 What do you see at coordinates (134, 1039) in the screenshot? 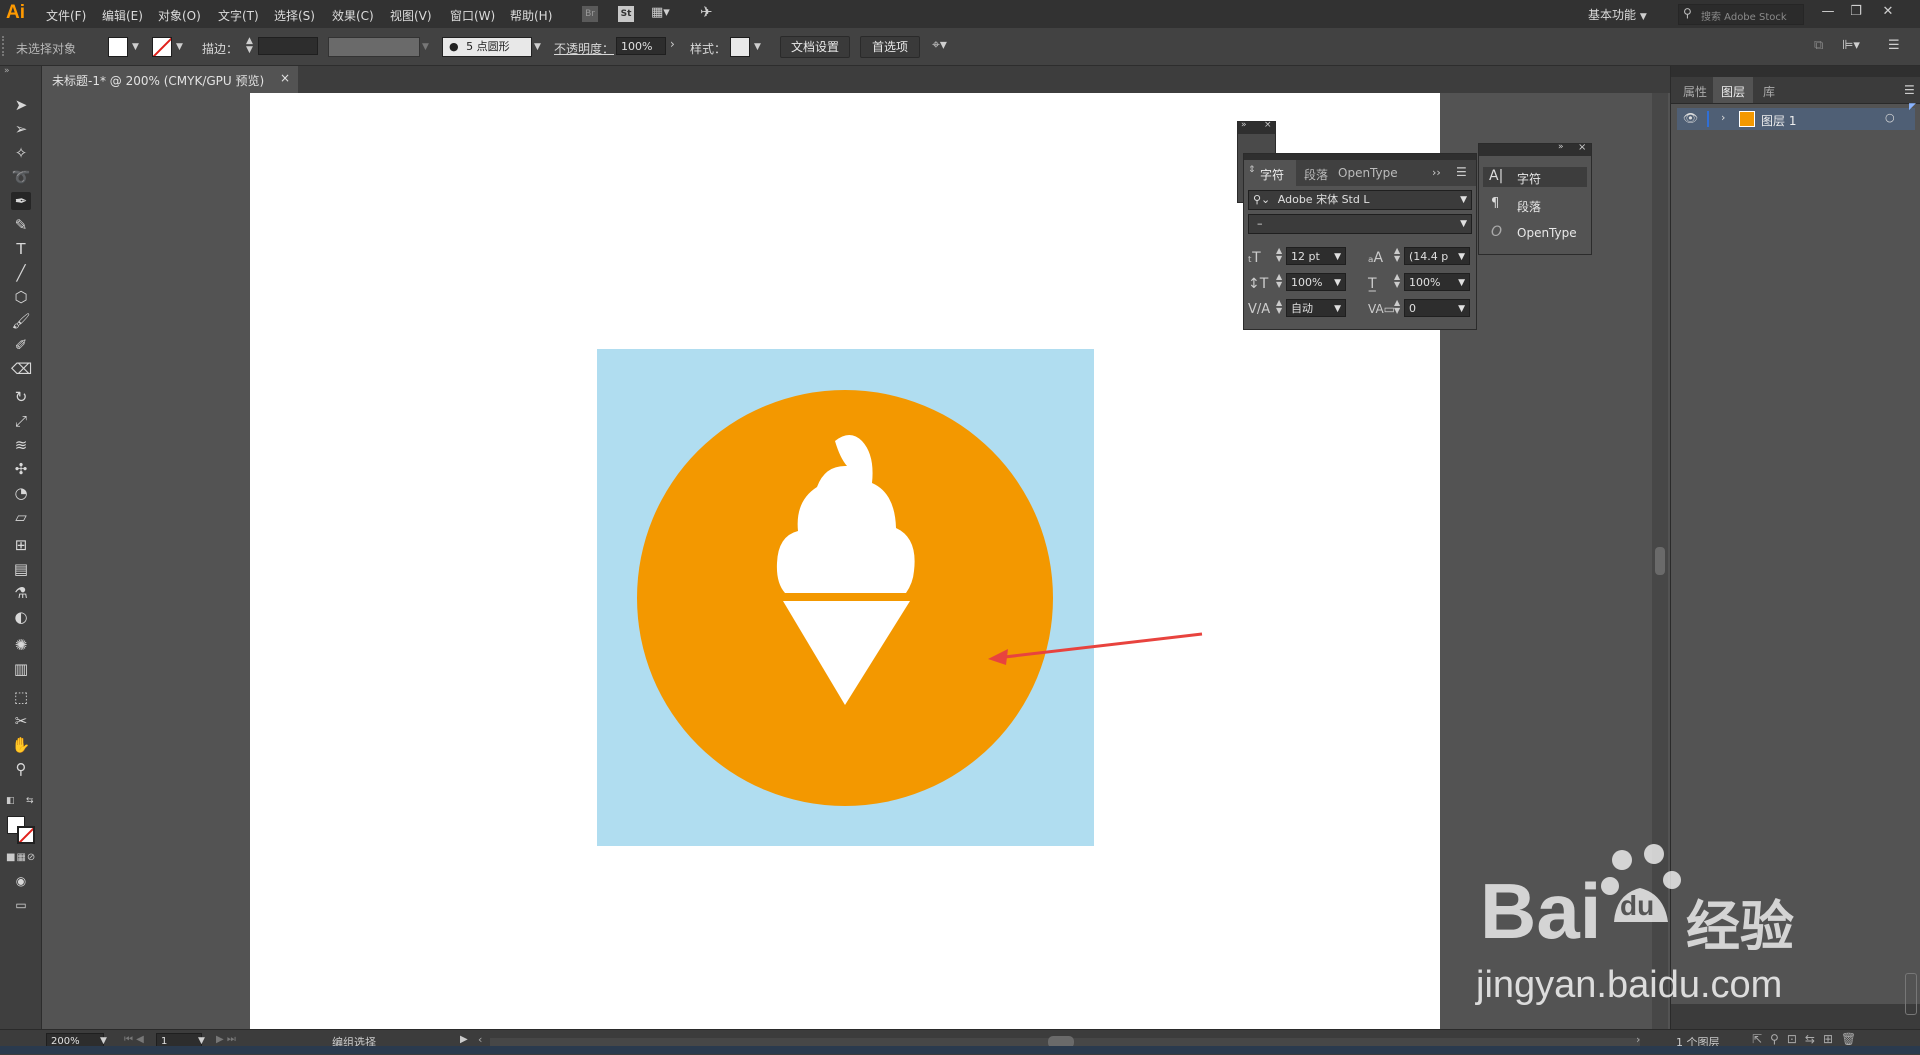
I see `first-artboard-icon: ⏮ ◀` at bounding box center [134, 1039].